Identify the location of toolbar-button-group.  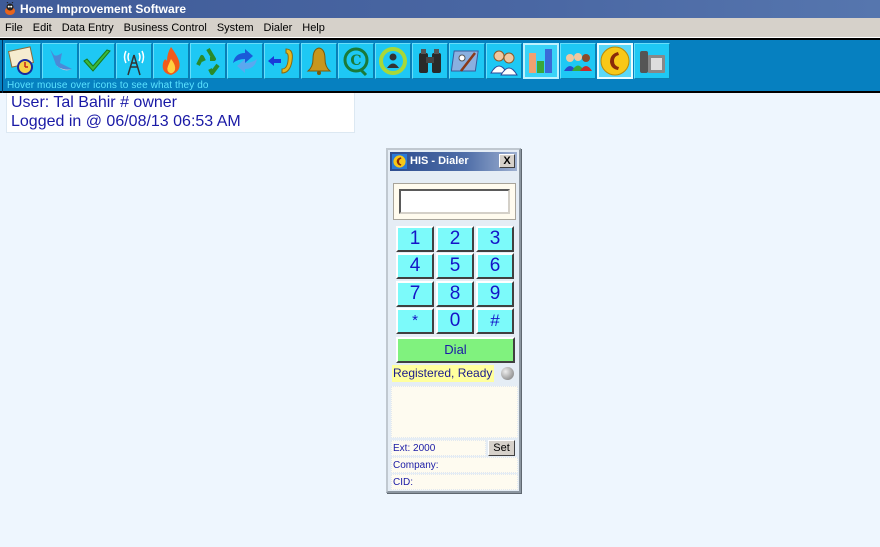
(578, 61).